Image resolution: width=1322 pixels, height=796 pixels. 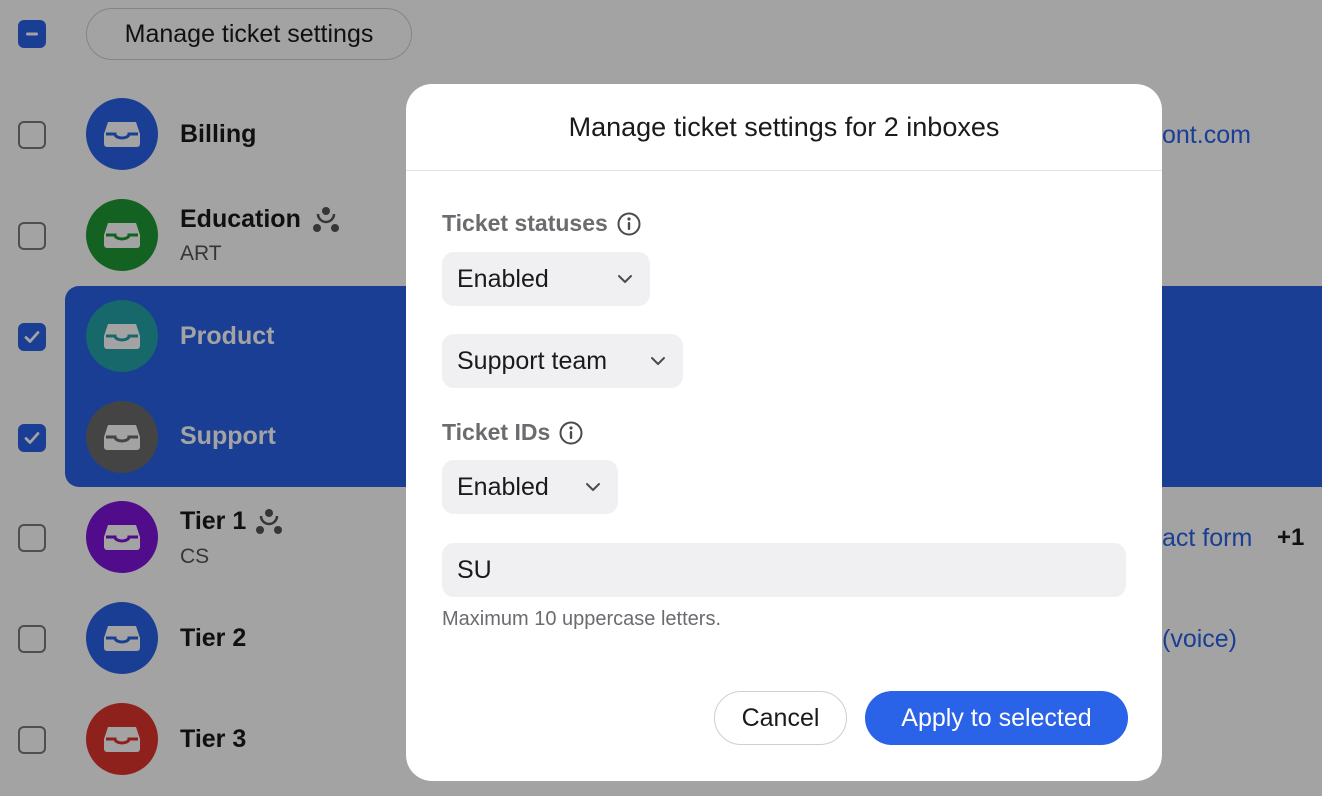 I want to click on ticket-statuses-label-text: Ticket statuses, so click(x=525, y=223).